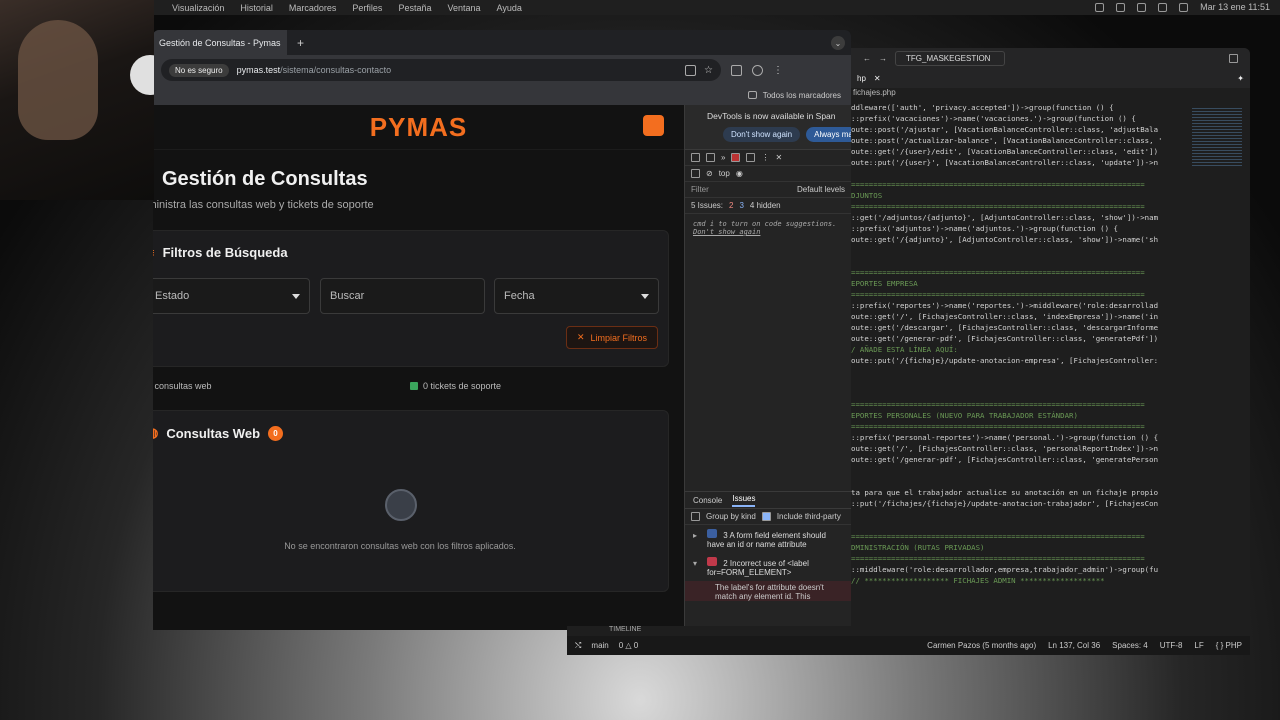 The width and height of the screenshot is (1280, 720). What do you see at coordinates (314, 70) in the screenshot?
I see `url-text: pymas.test/sistema/consultas-contacto` at bounding box center [314, 70].